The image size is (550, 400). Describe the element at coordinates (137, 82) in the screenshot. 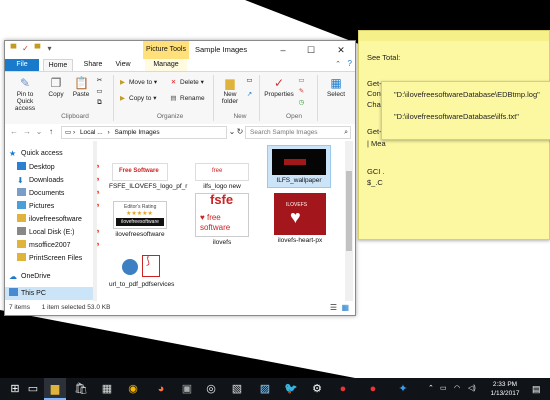

I see `move-to-button: ▶ Move to ▾` at that location.